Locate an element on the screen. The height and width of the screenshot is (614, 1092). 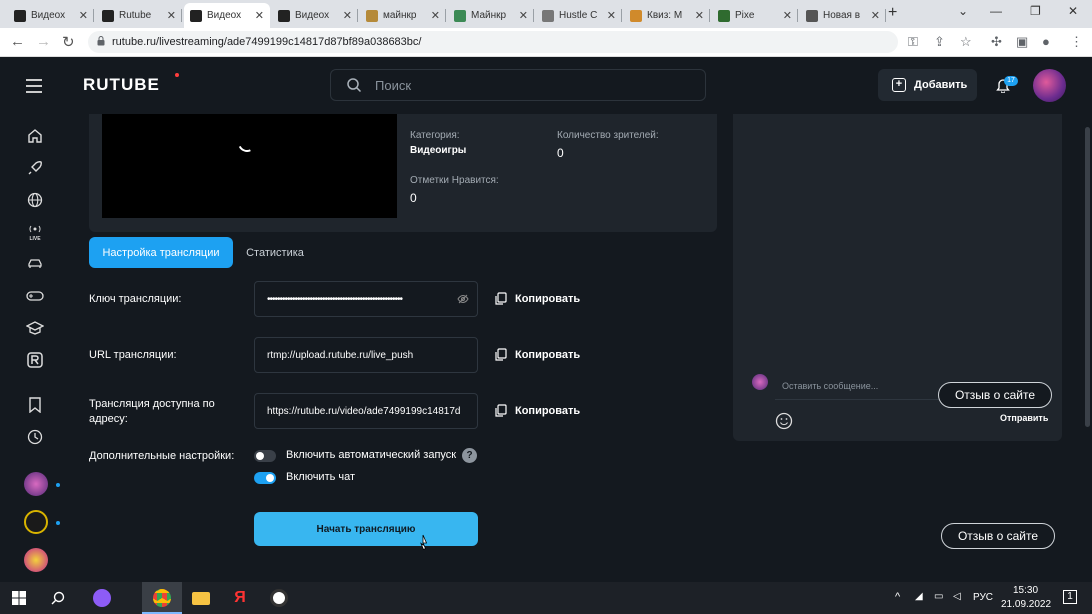
feedback-button-chat: Отзыв о сайте is located at coordinates (995, 395).